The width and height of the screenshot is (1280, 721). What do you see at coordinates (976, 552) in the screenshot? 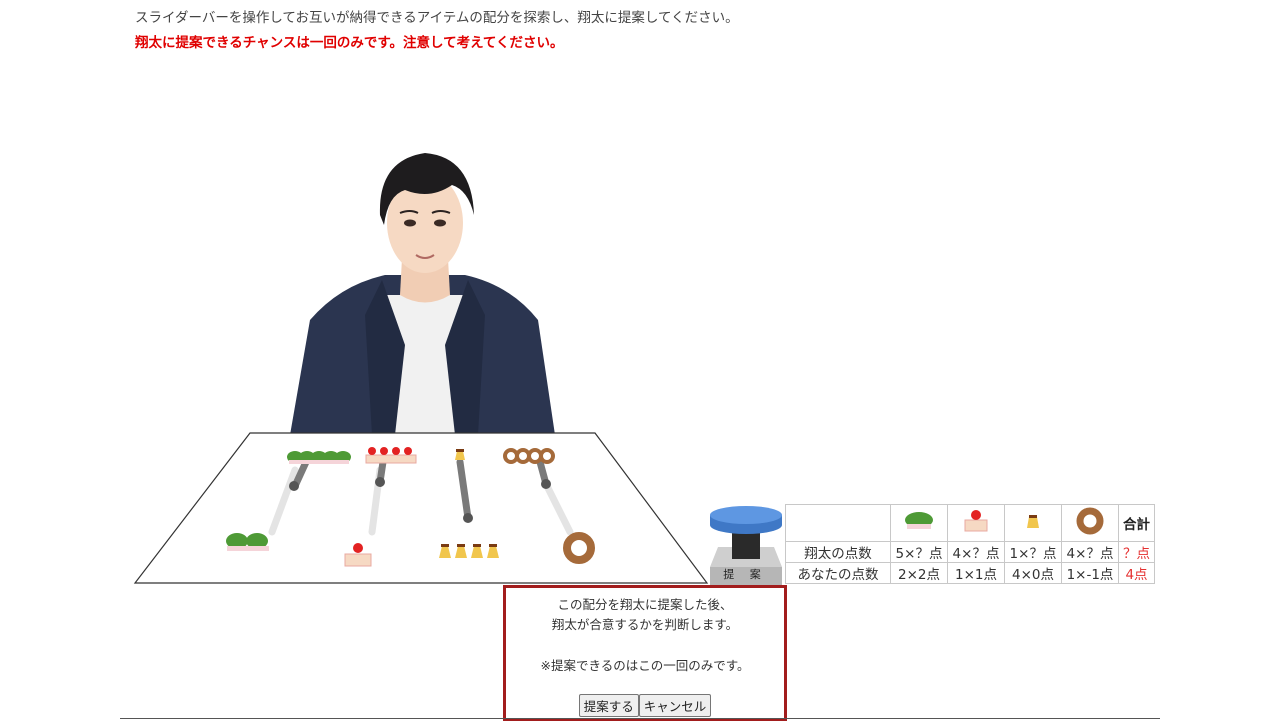
I see `partner-score-cake: 4×？点` at bounding box center [976, 552].